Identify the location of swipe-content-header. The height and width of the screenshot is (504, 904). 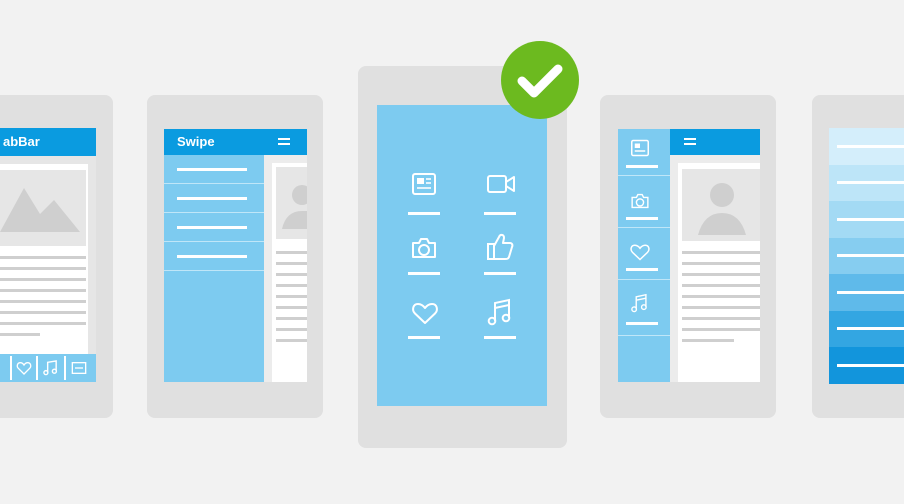
(285, 142).